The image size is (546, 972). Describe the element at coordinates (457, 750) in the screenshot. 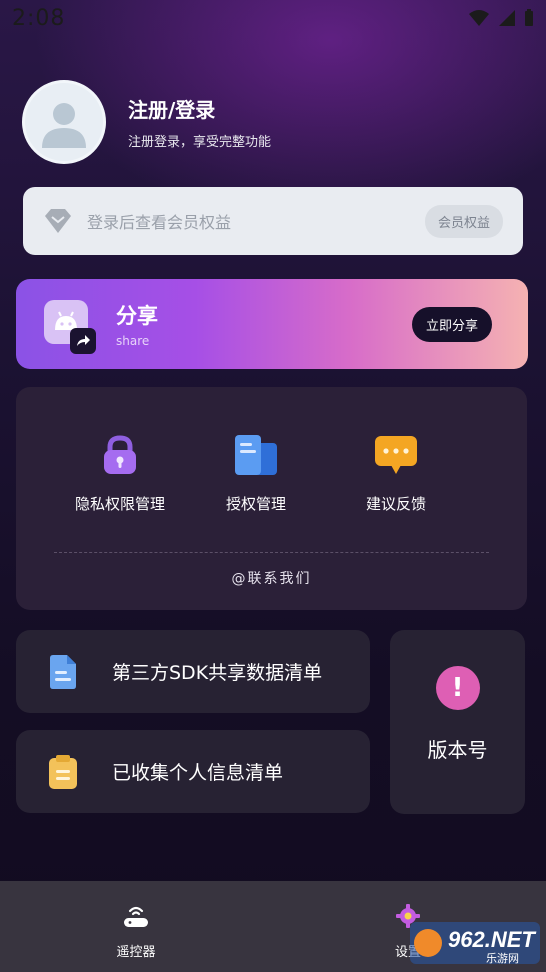

I see `version-label: 版本号` at that location.